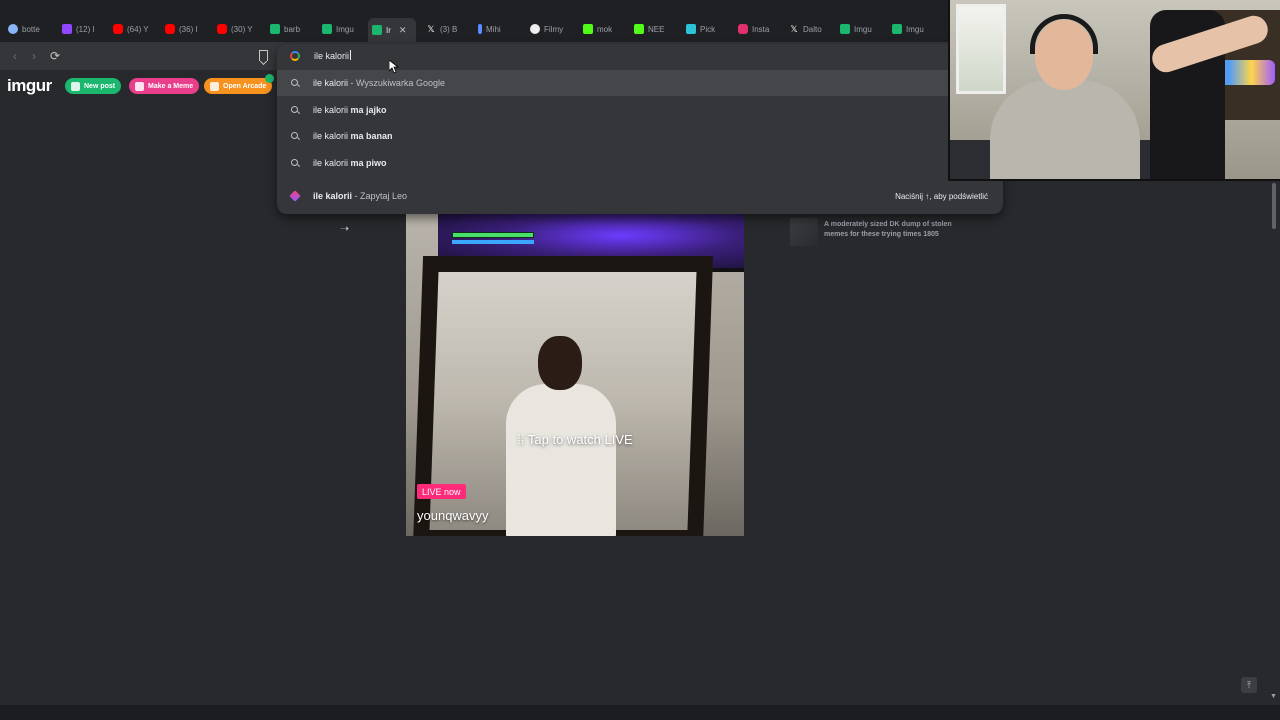  I want to click on tab: (30) Y, so click(237, 29).